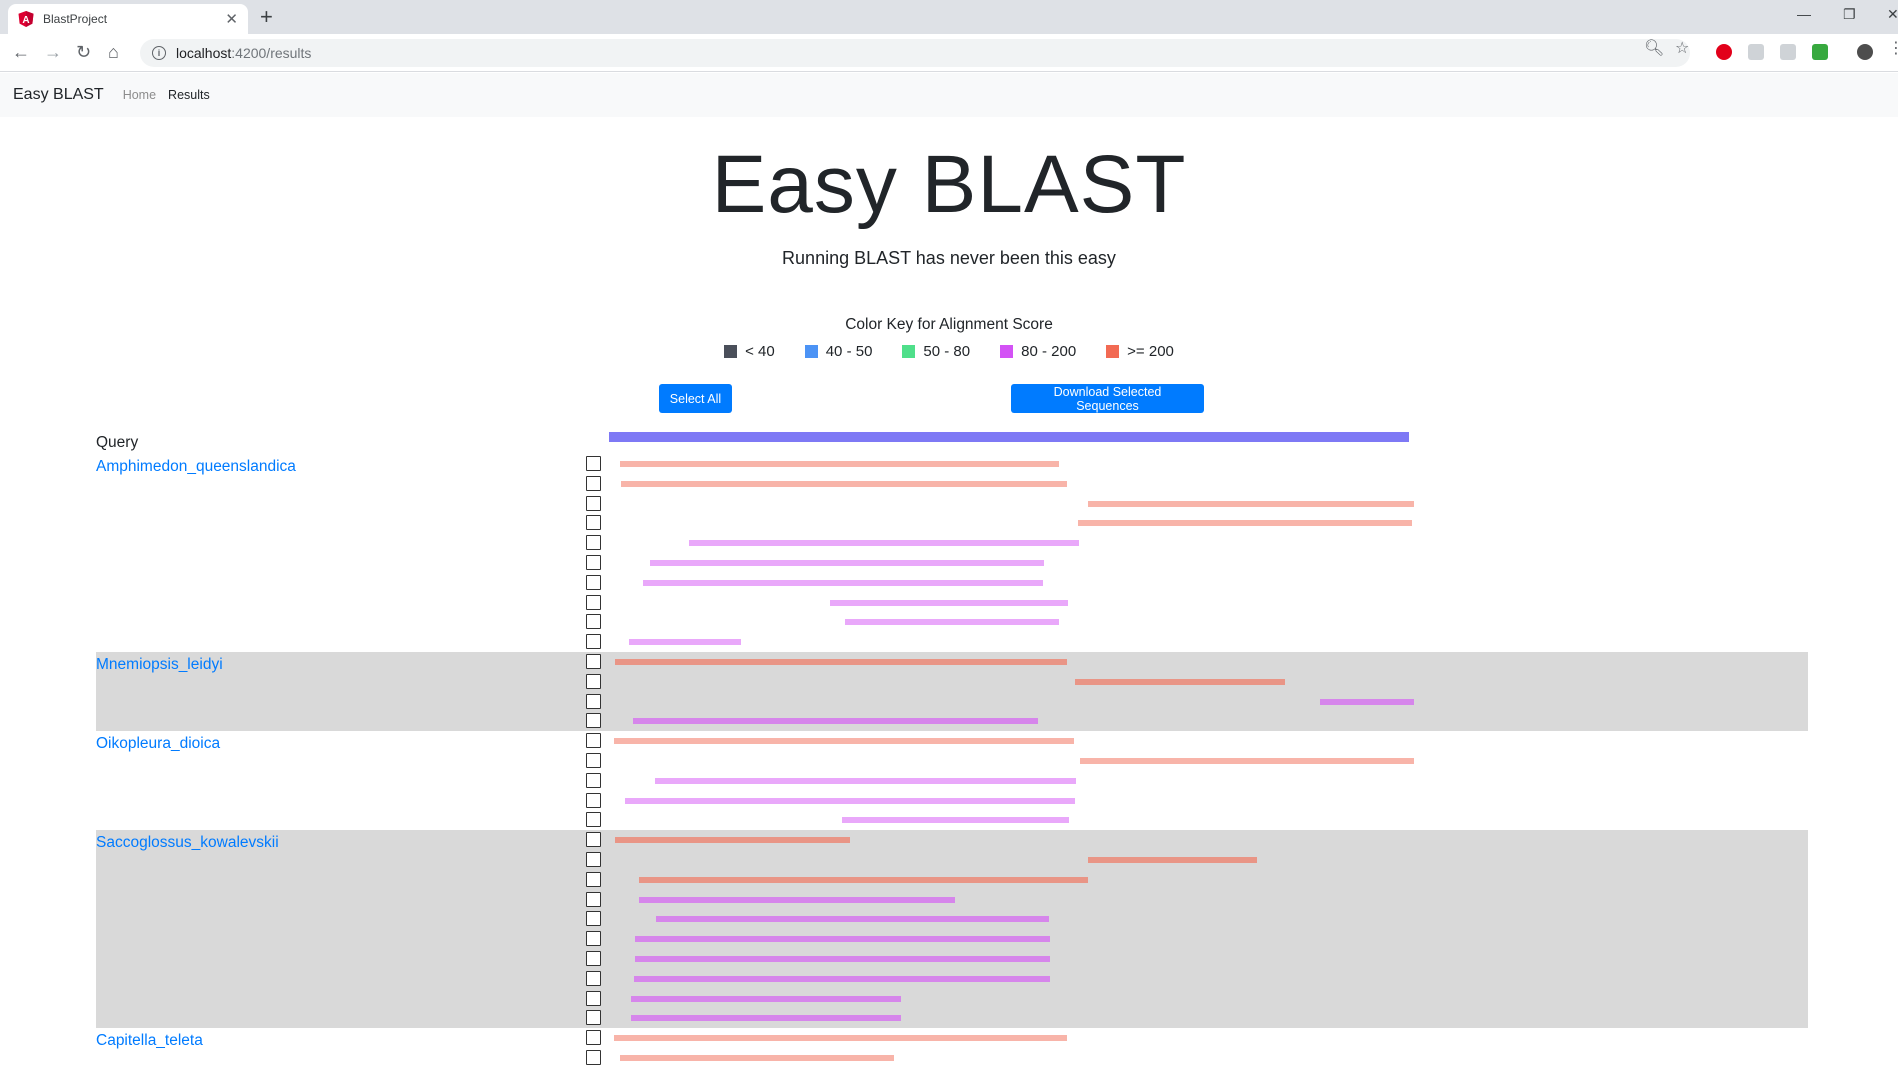 Image resolution: width=1898 pixels, height=1069 pixels. I want to click on legend-item: 40 - 50, so click(838, 351).